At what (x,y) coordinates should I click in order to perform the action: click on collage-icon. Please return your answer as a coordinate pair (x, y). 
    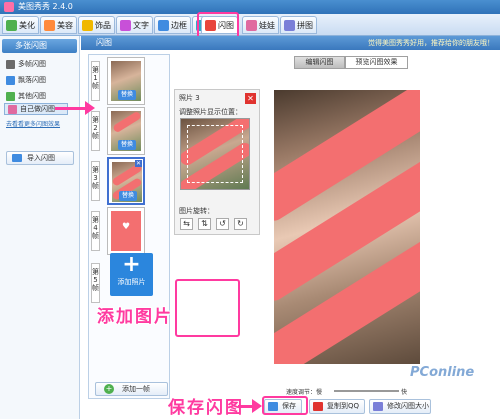
    Looking at the image, I should click on (289, 25).